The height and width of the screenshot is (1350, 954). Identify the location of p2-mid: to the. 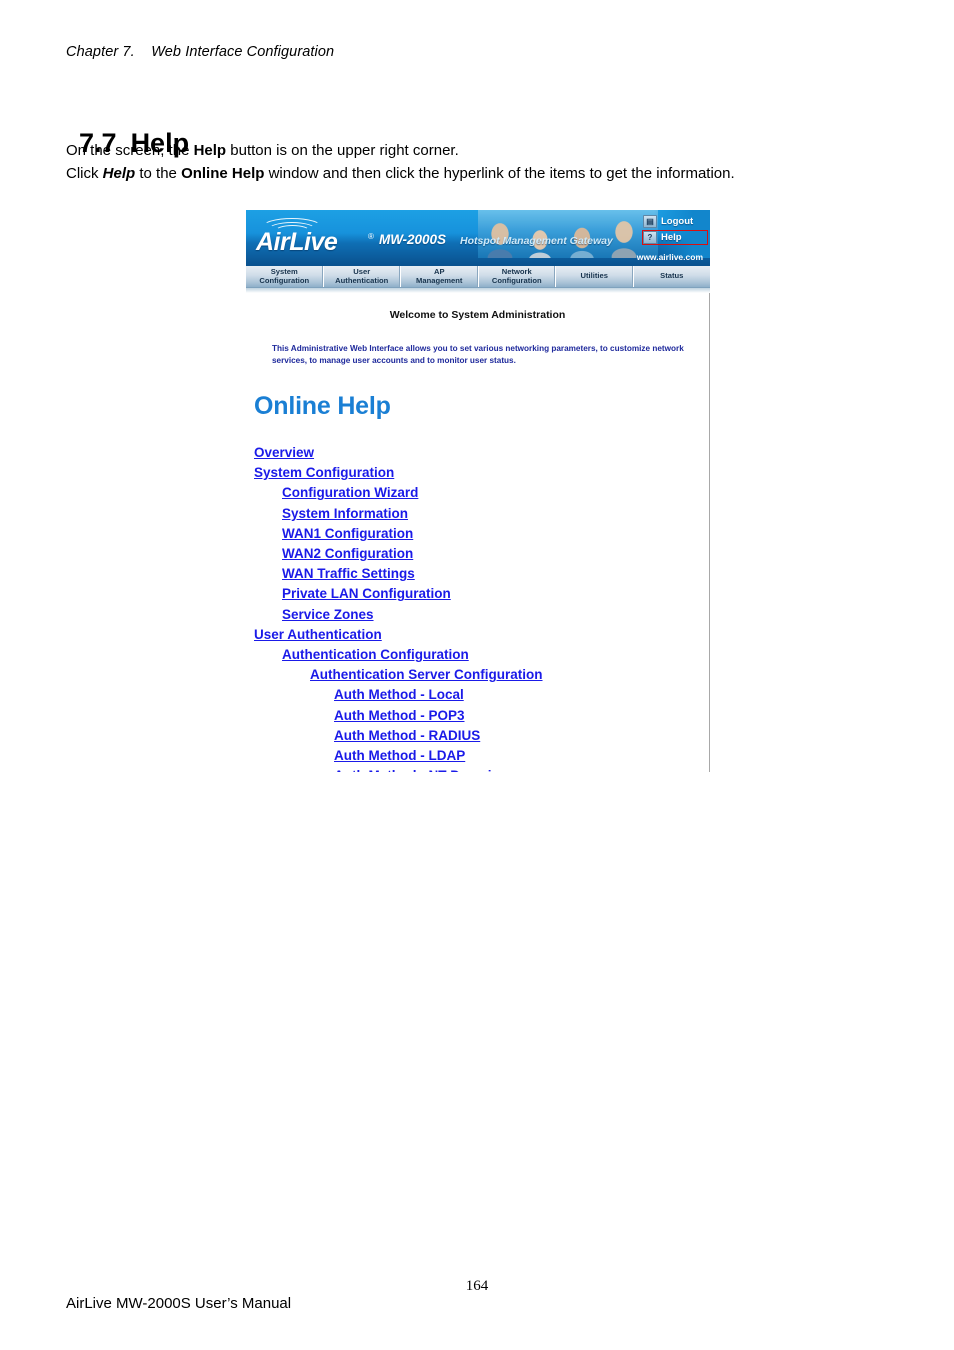
(158, 173).